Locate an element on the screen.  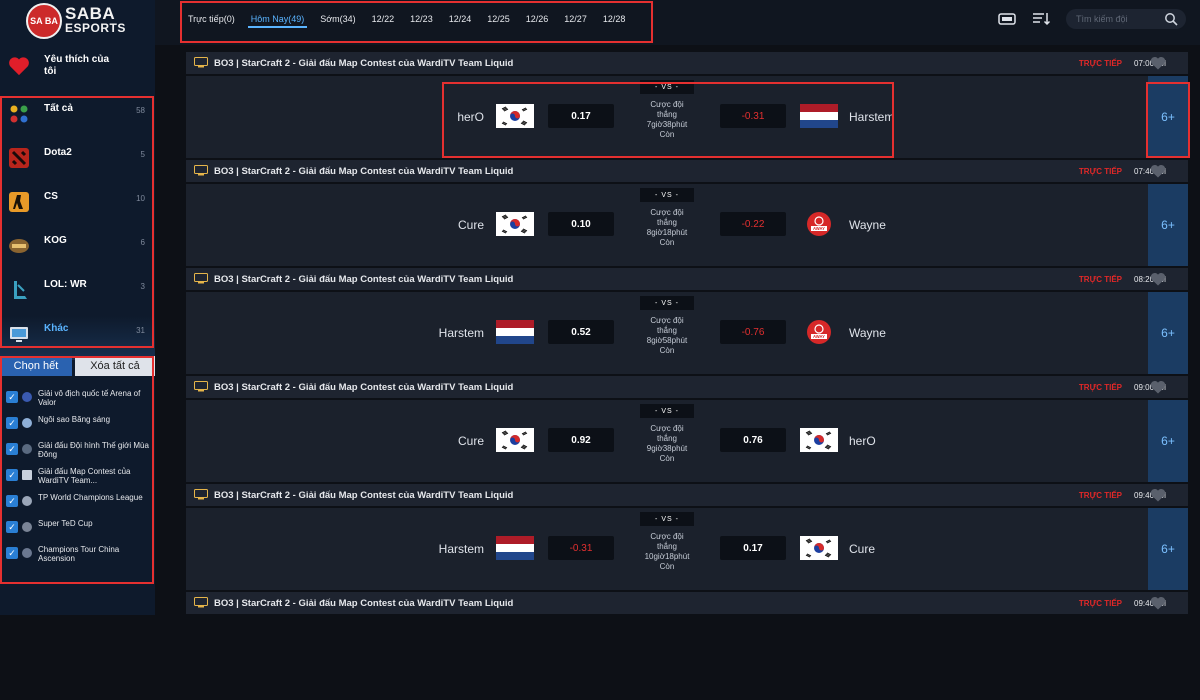
game-item-lol-wr: LOL: WR 3 is located at coordinates (77, 294).